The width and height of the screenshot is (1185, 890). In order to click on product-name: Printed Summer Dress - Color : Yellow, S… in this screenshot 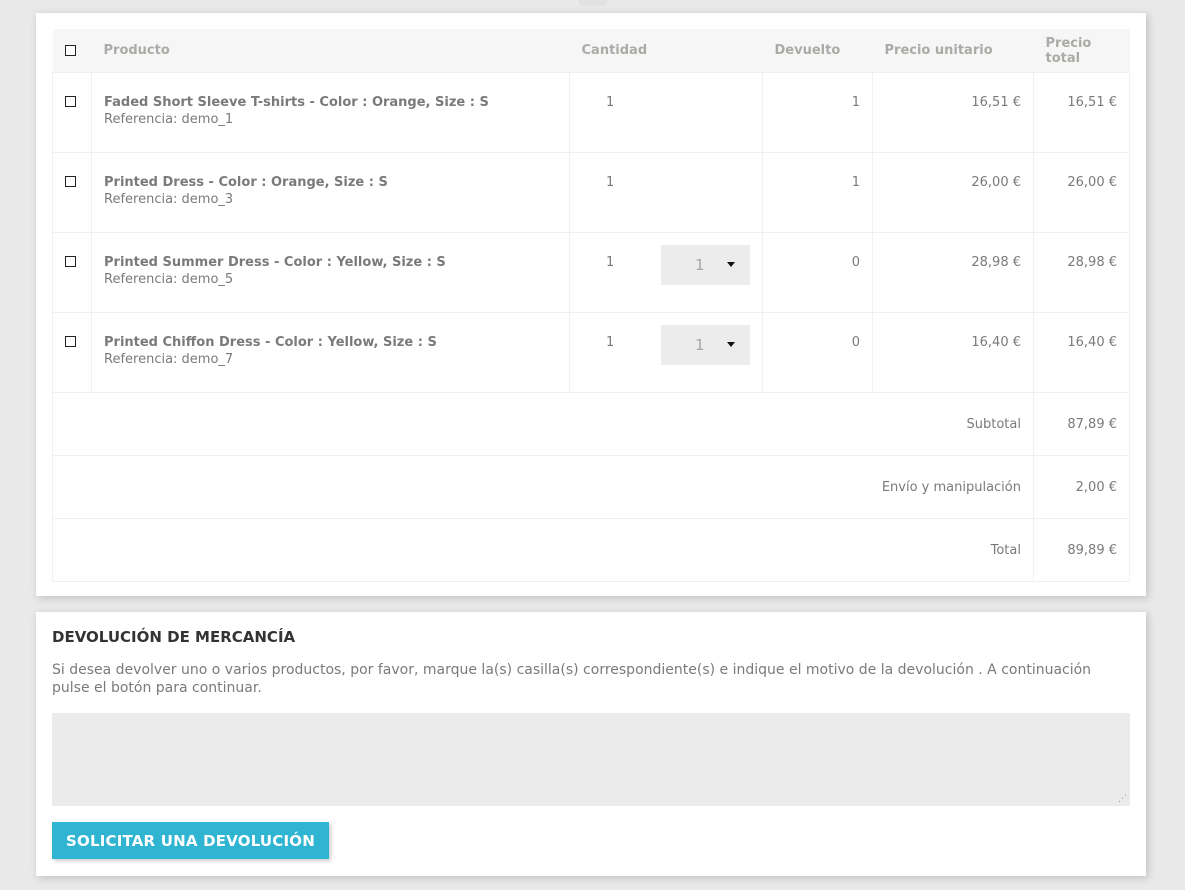, I will do `click(275, 262)`.